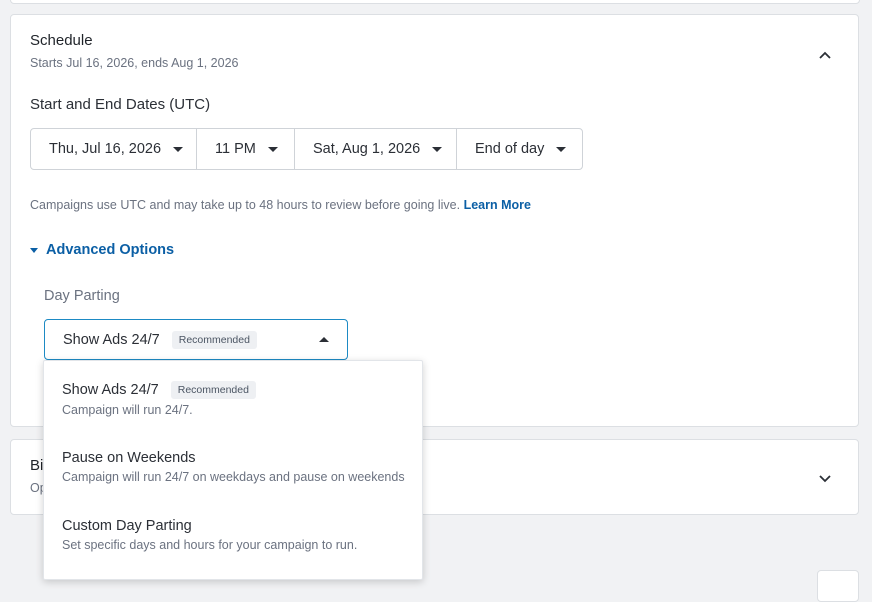 The width and height of the screenshot is (872, 602). Describe the element at coordinates (435, 2) in the screenshot. I see `previous-card-edge` at that location.